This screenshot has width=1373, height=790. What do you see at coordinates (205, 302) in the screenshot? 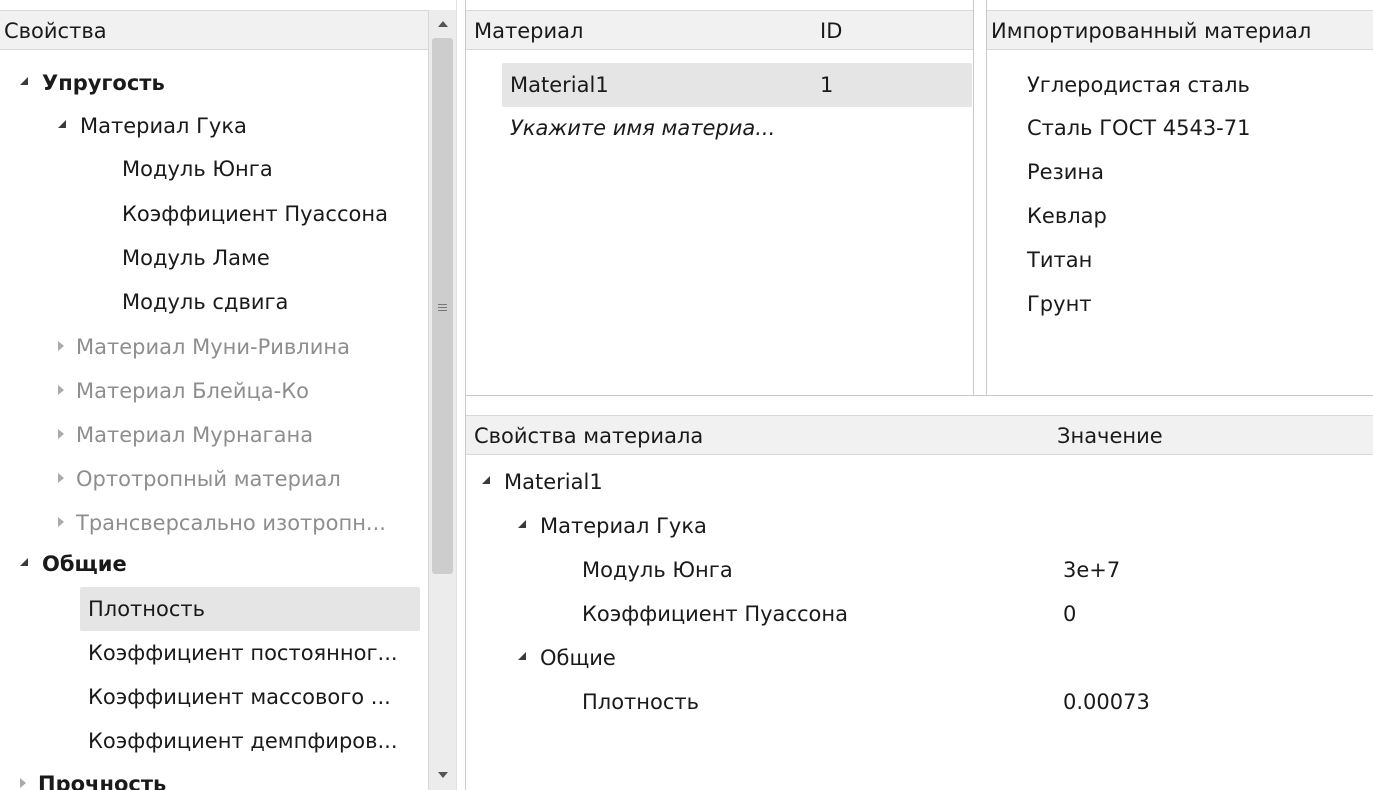
I see `tree-item-shear: Модуль сдвига` at bounding box center [205, 302].